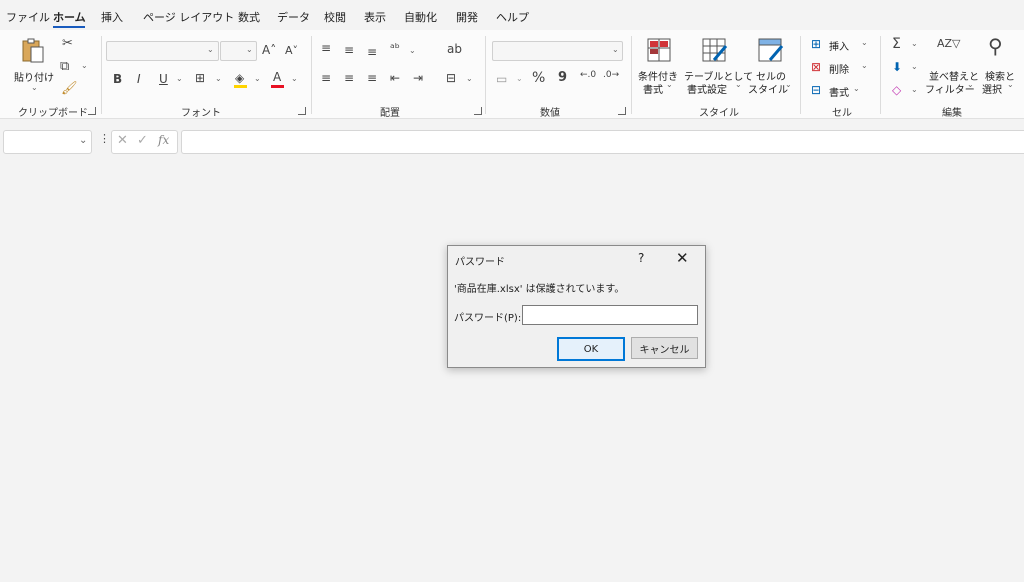 This screenshot has height=582, width=1024. I want to click on decrease-decimal-icon: .0→, so click(611, 75).